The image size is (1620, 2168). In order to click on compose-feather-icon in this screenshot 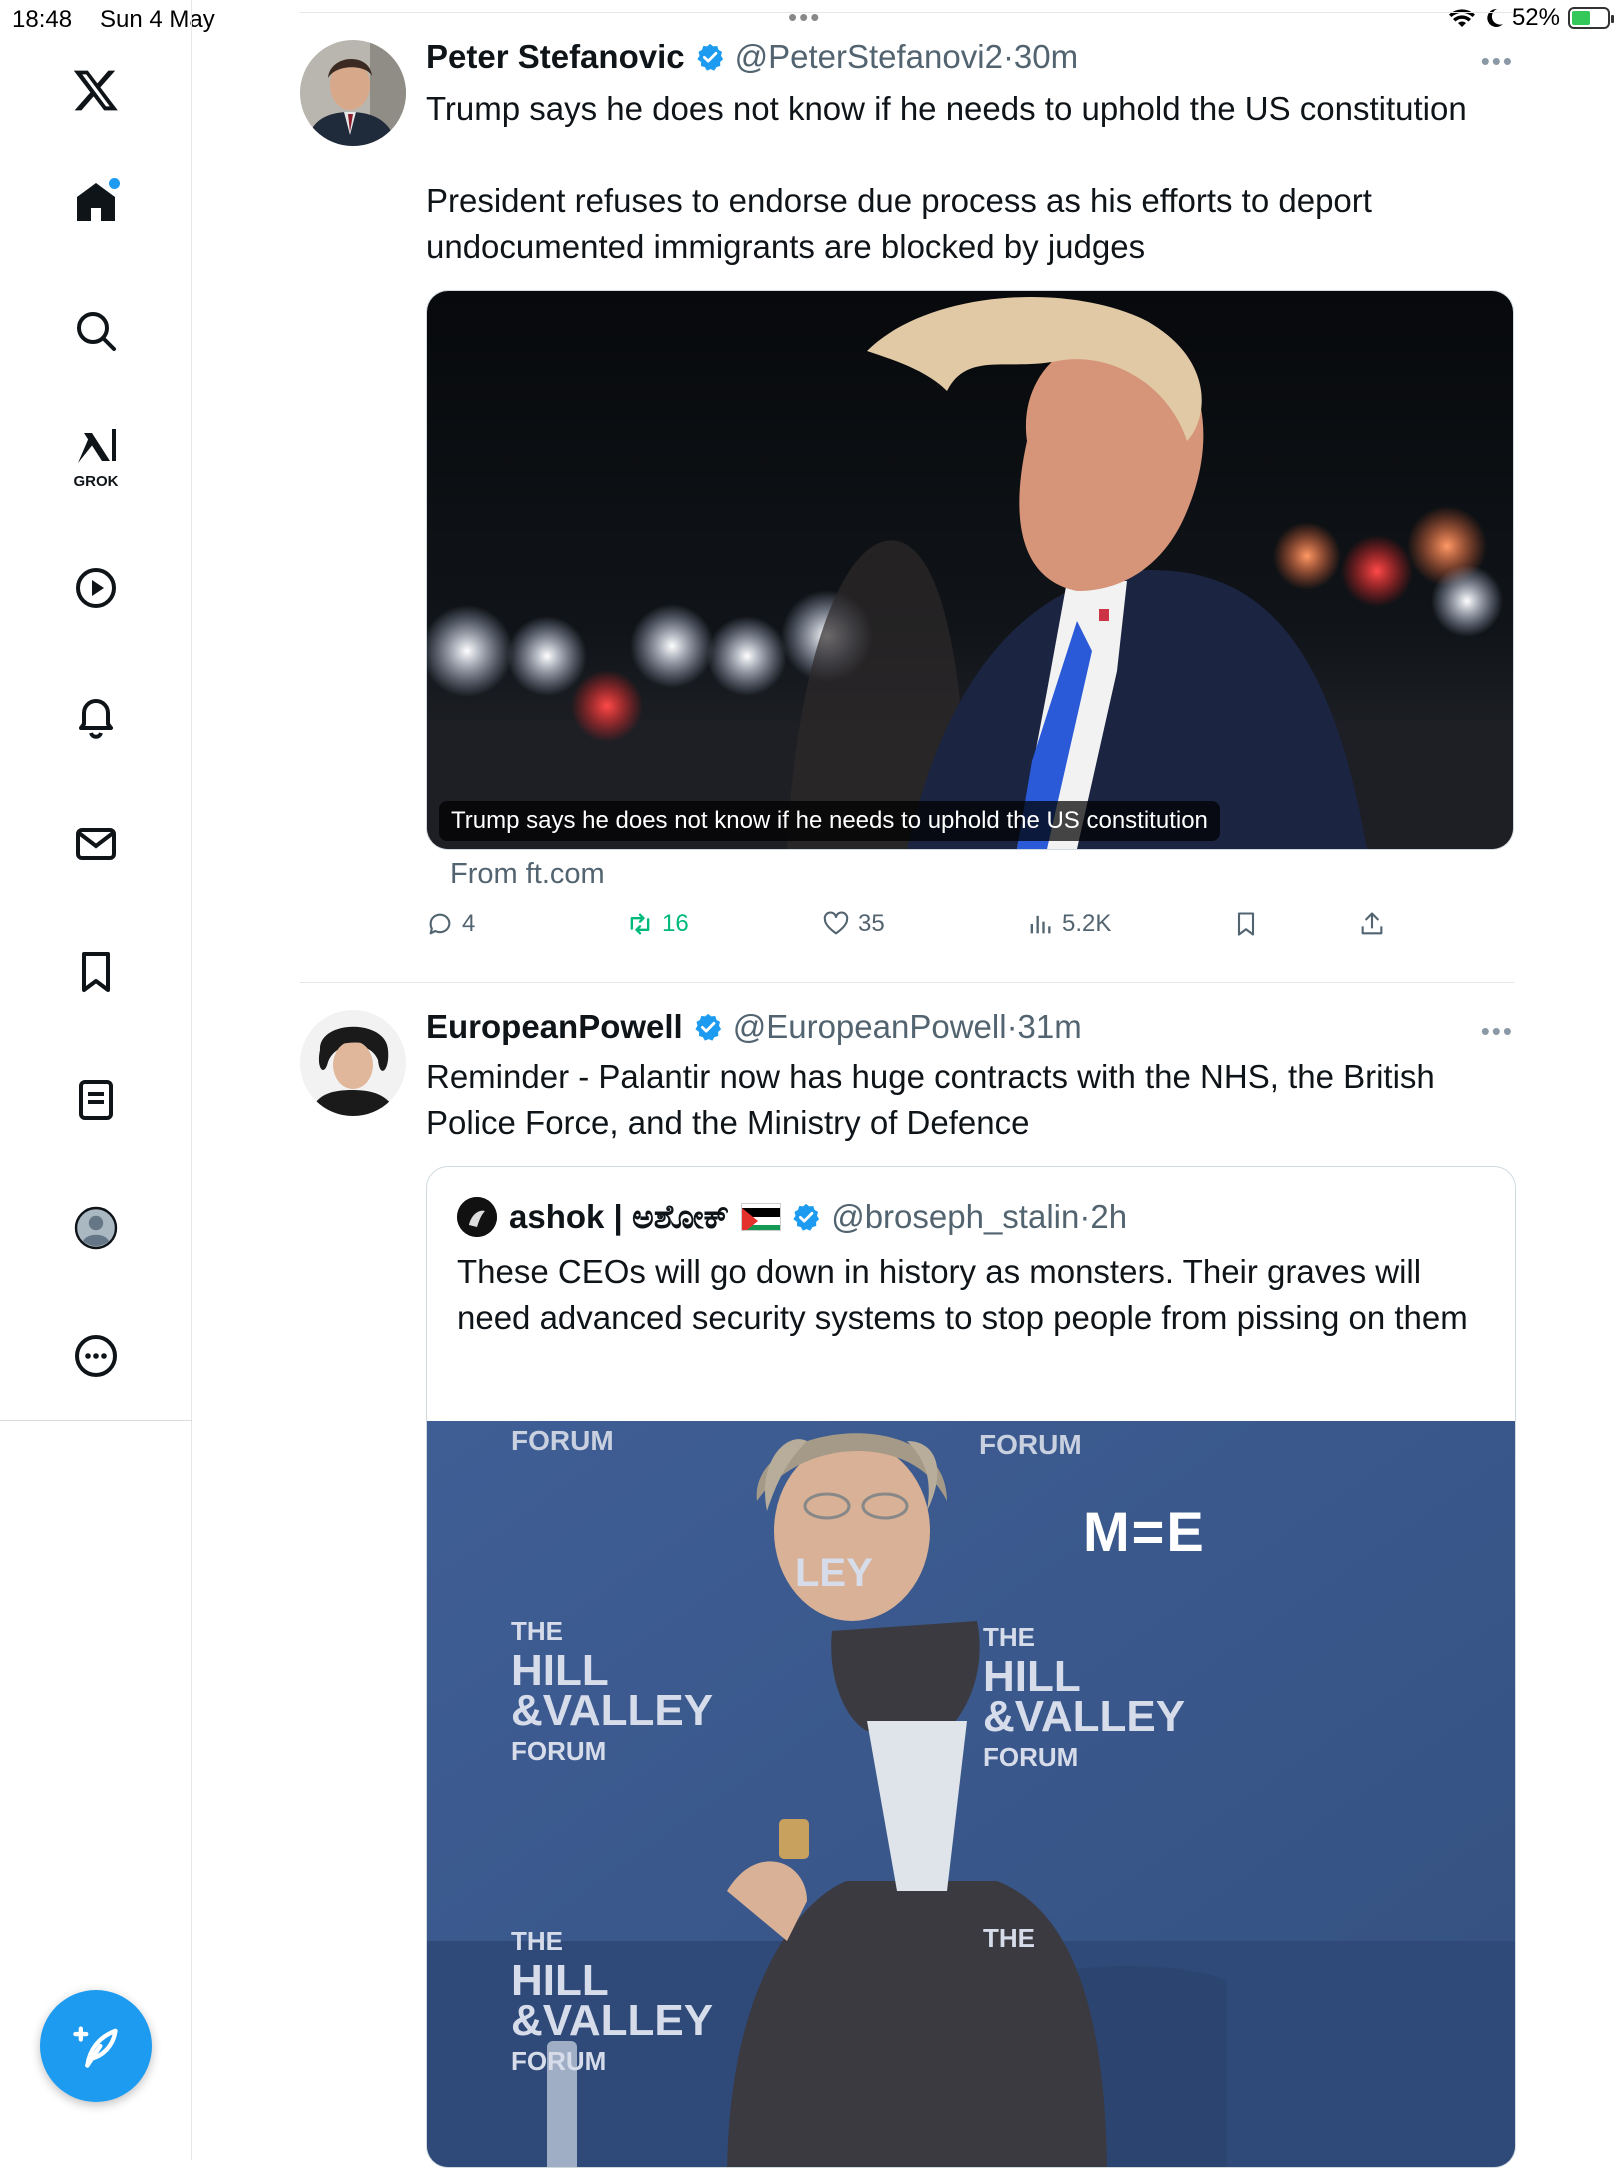, I will do `click(95, 2047)`.